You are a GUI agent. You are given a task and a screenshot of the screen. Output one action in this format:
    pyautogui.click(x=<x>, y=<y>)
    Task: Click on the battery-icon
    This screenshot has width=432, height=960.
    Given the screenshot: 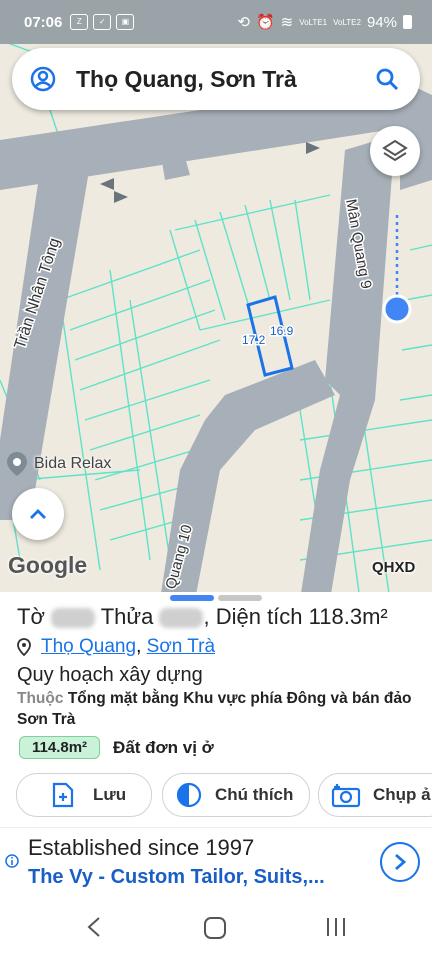 What is the action you would take?
    pyautogui.click(x=407, y=22)
    